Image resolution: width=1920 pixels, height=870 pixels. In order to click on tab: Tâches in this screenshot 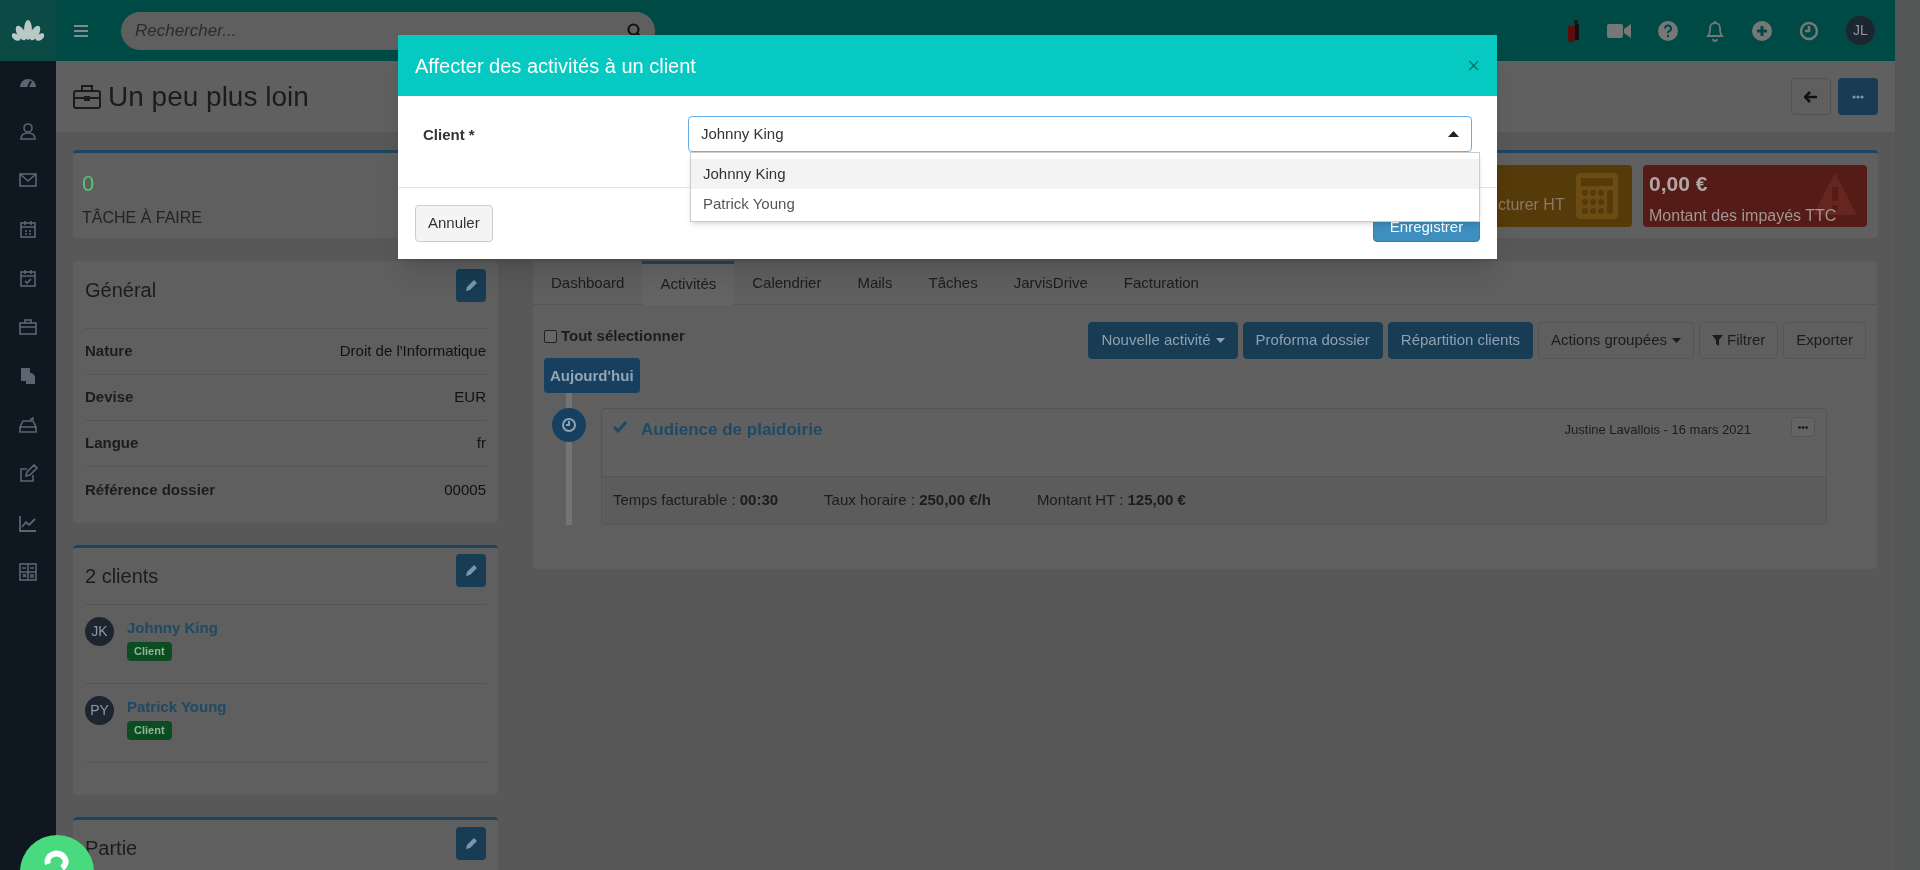, I will do `click(953, 283)`.